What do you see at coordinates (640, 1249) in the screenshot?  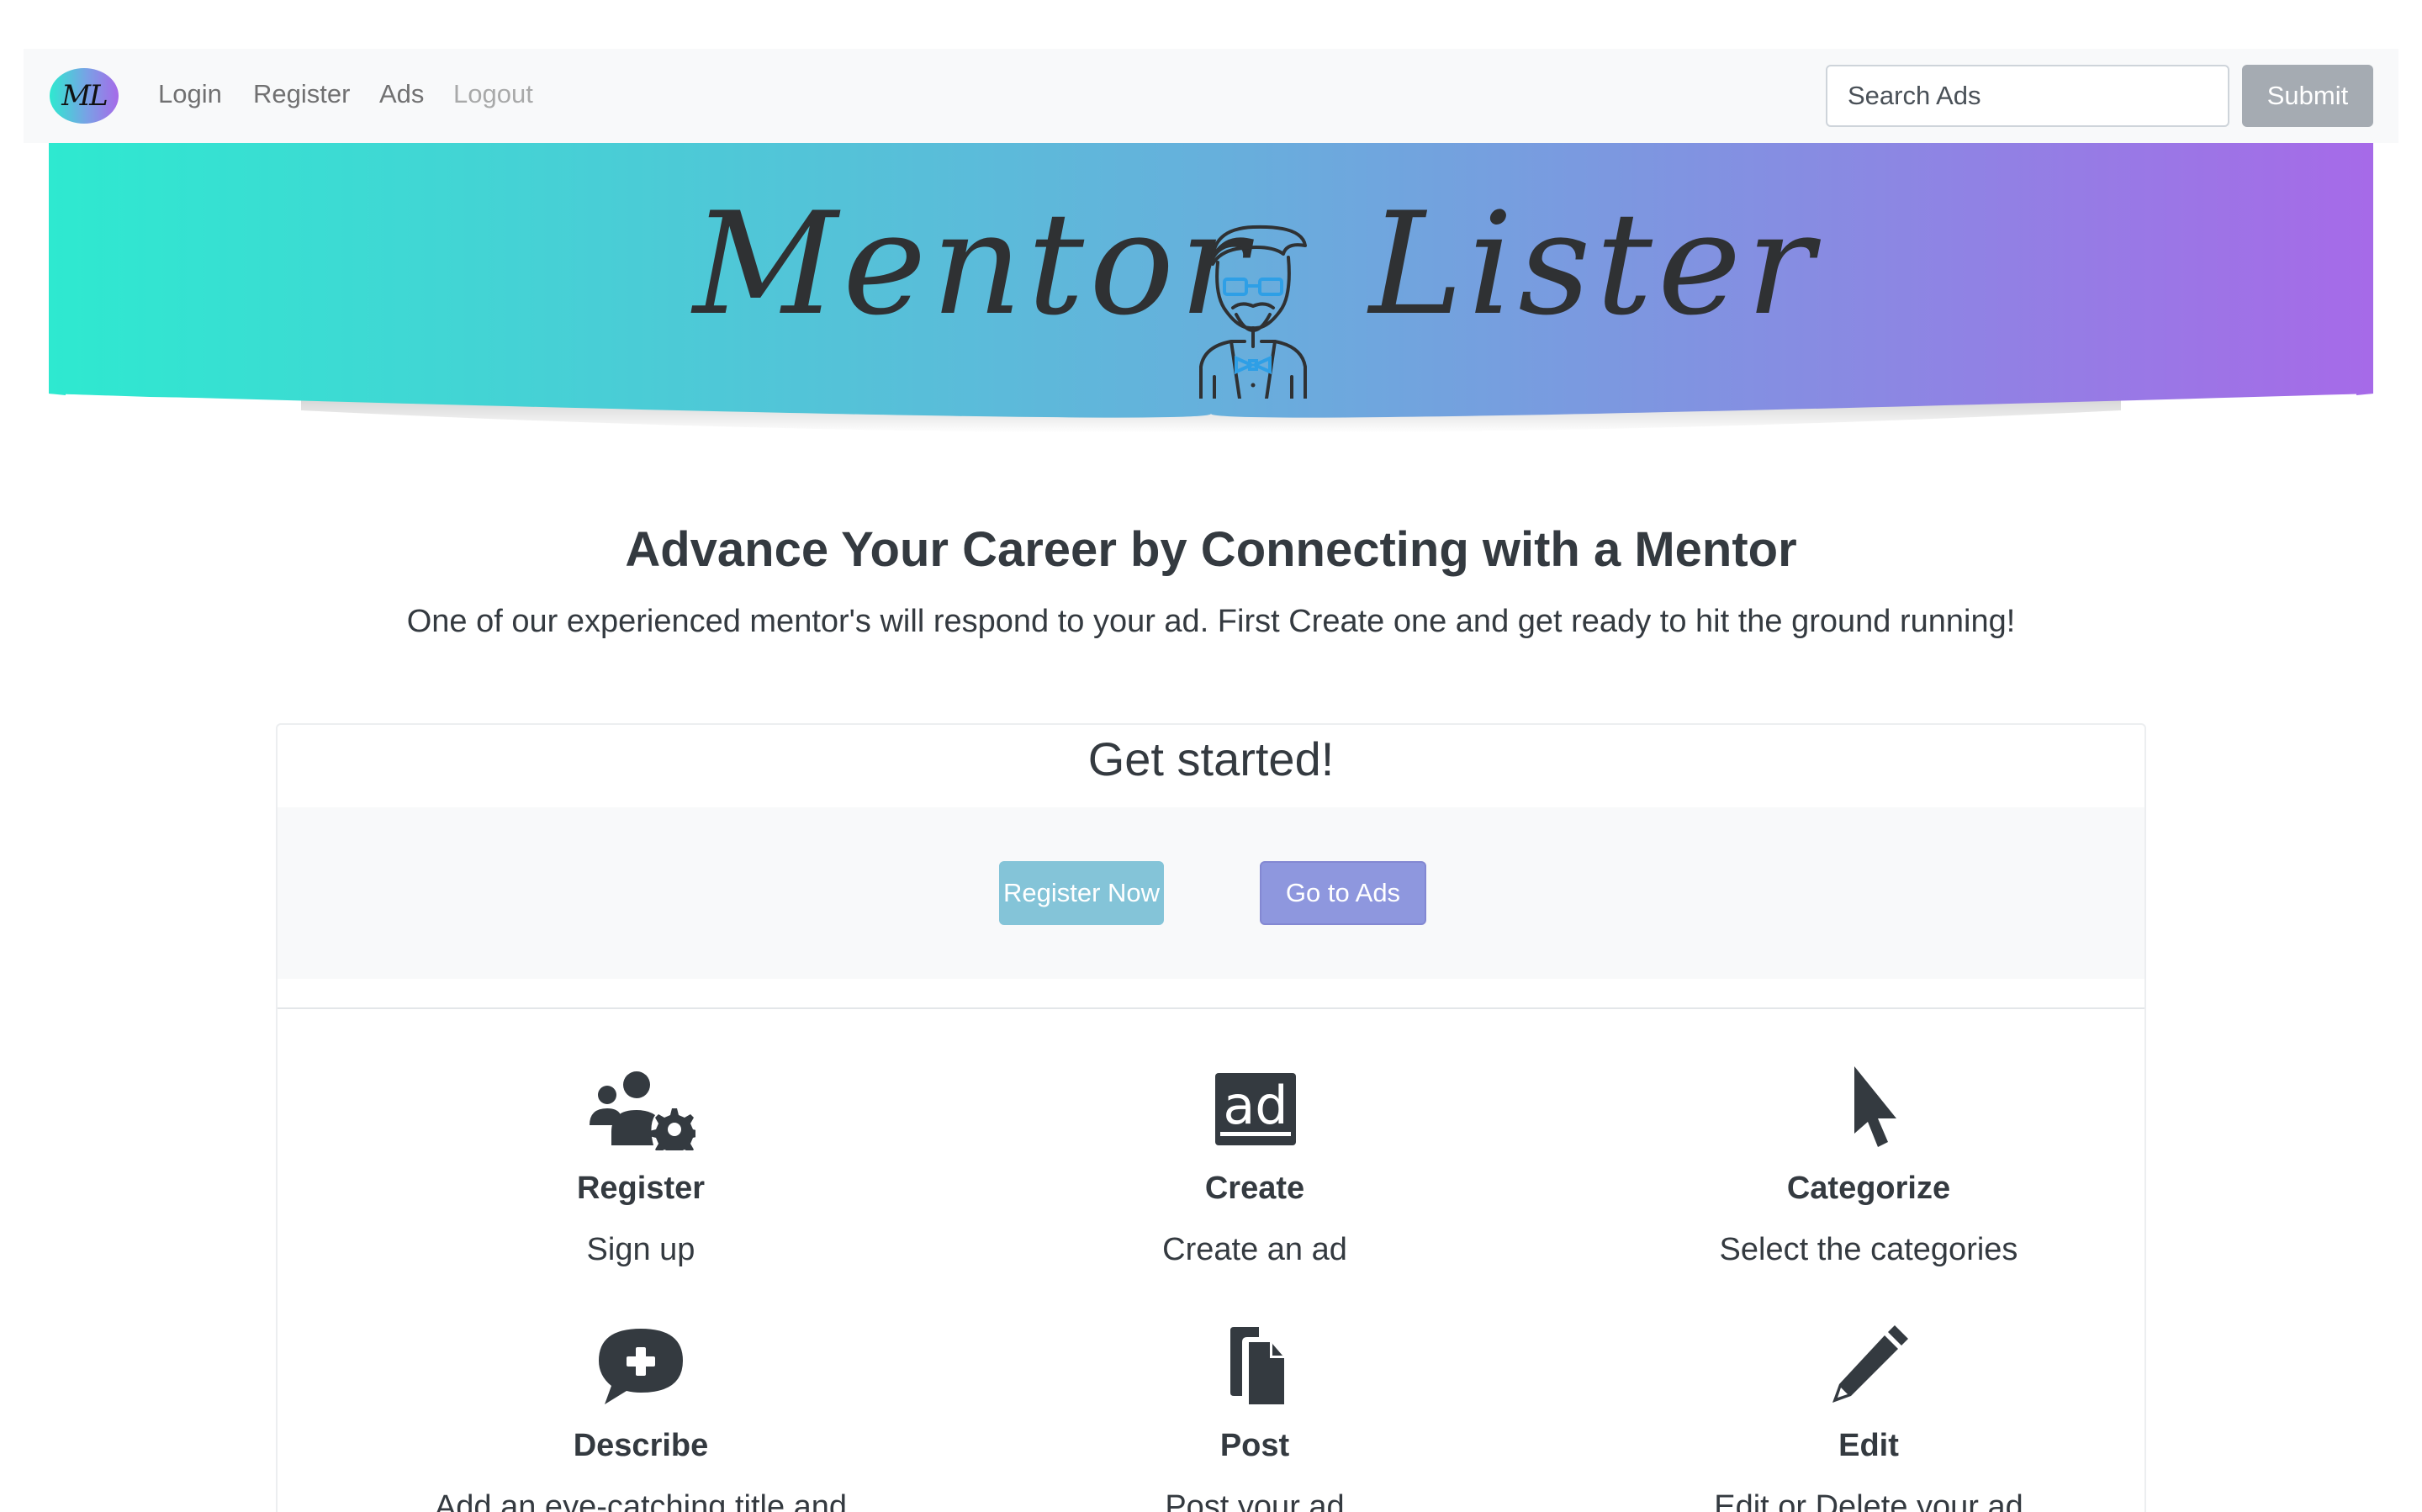 I see `feature-desc: Sign up` at bounding box center [640, 1249].